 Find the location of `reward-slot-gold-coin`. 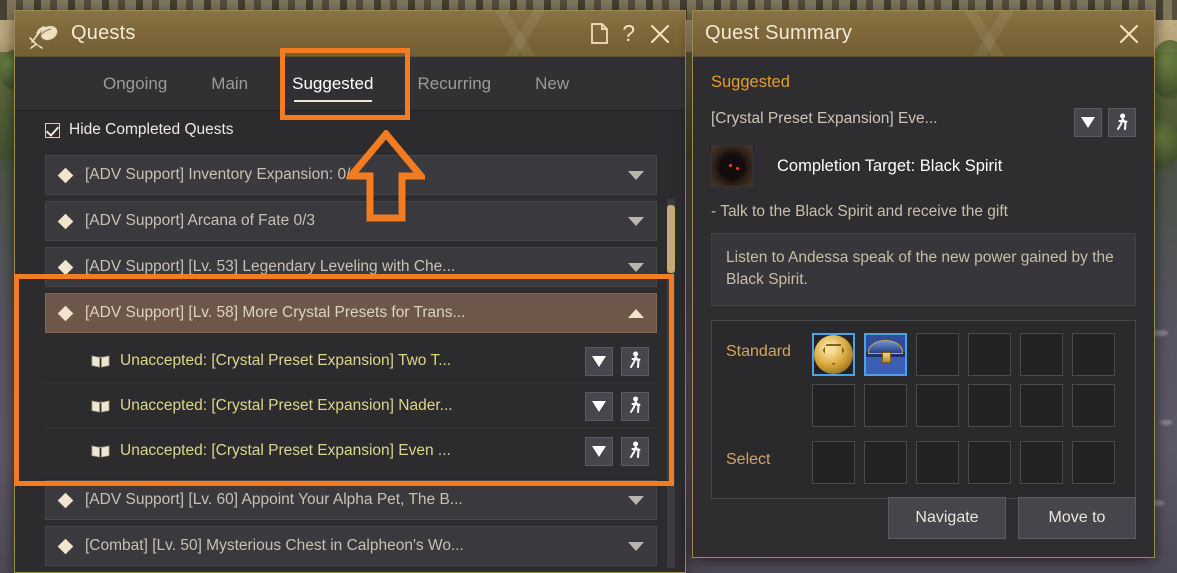

reward-slot-gold-coin is located at coordinates (833, 354).